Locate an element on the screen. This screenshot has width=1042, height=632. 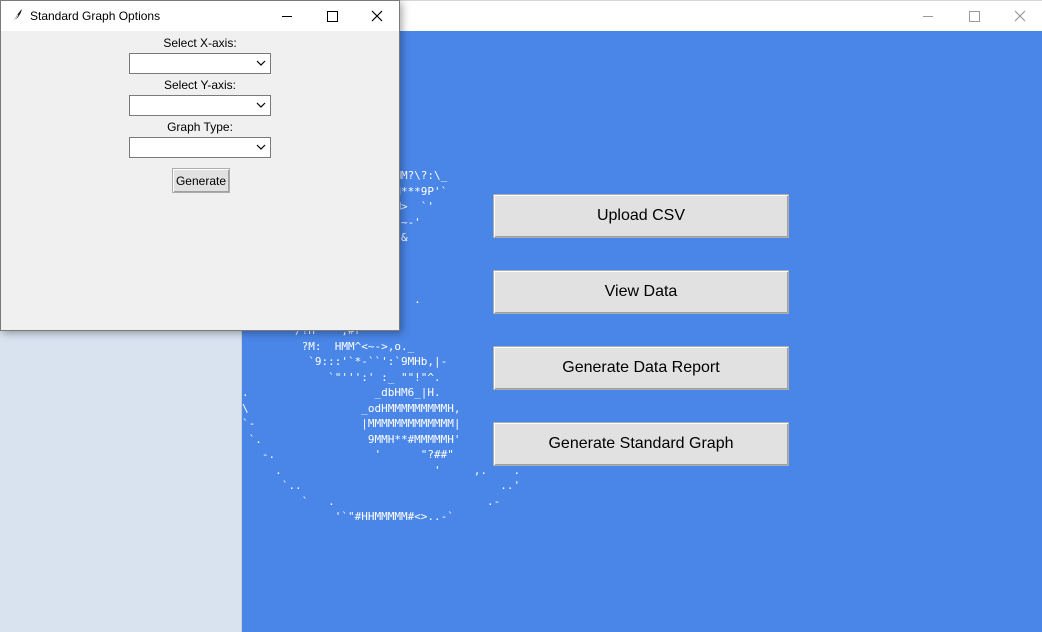
upload-csv-button: Upload CSV is located at coordinates (641, 216).